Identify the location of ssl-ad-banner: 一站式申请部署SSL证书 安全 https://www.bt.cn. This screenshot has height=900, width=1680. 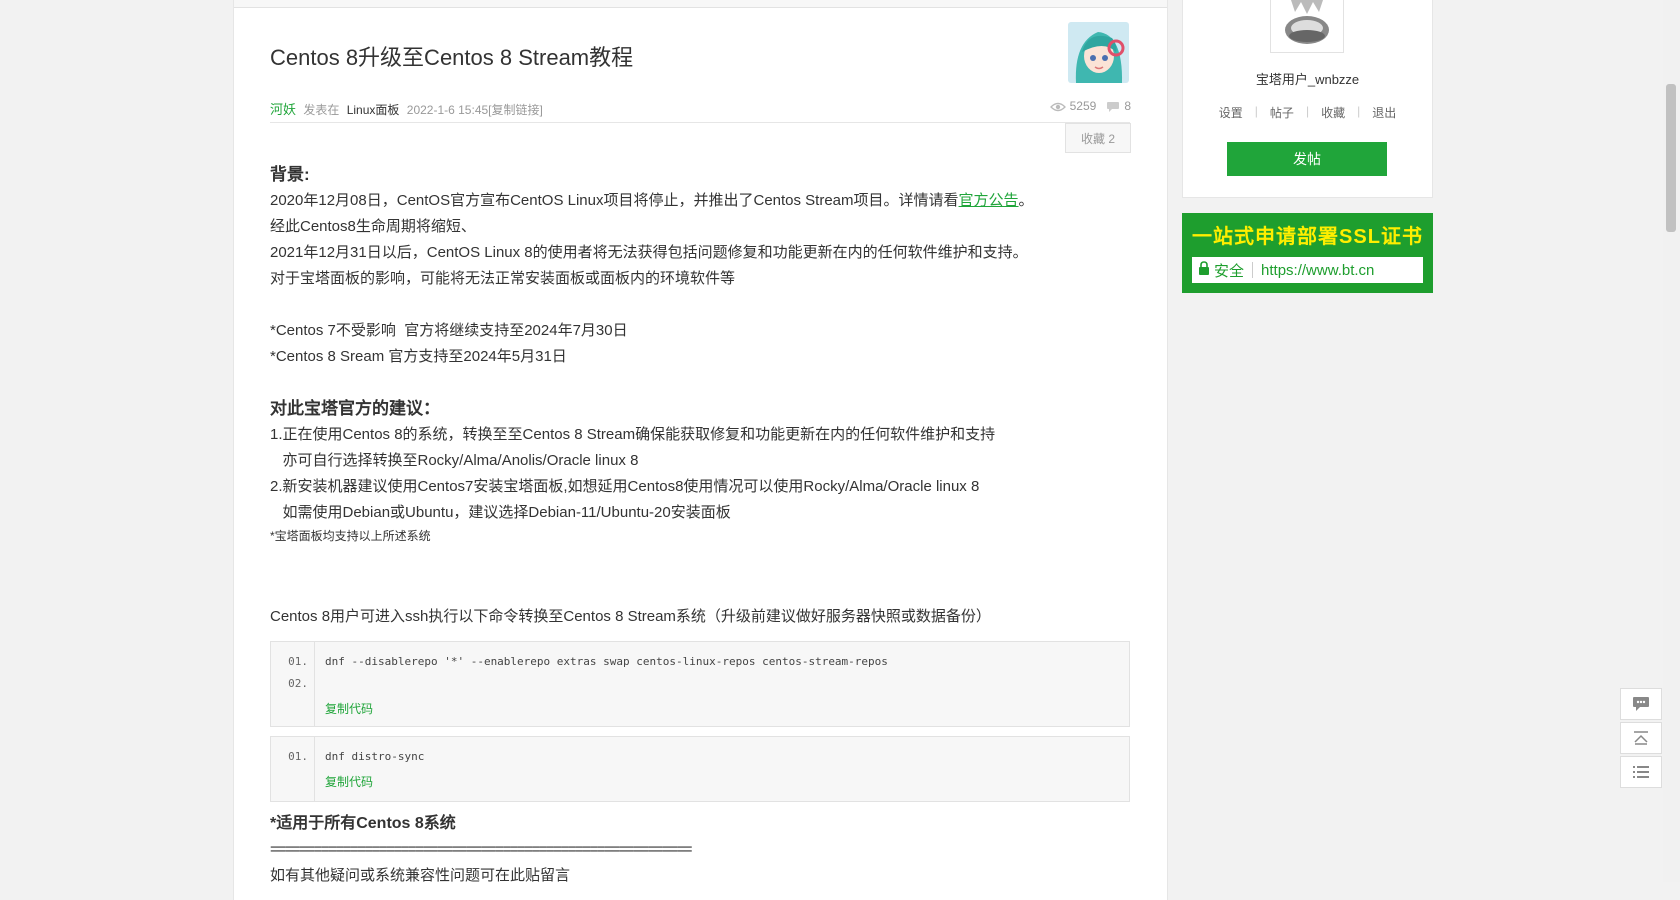
(1307, 253).